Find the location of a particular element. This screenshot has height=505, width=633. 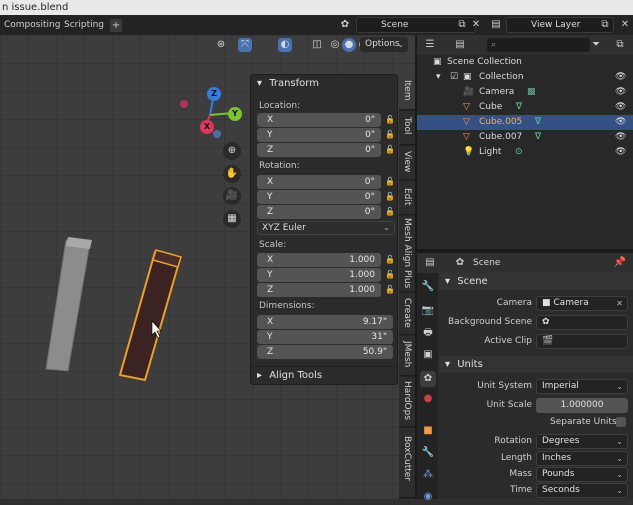

outliner-search-input: ⌕ is located at coordinates (538, 45).